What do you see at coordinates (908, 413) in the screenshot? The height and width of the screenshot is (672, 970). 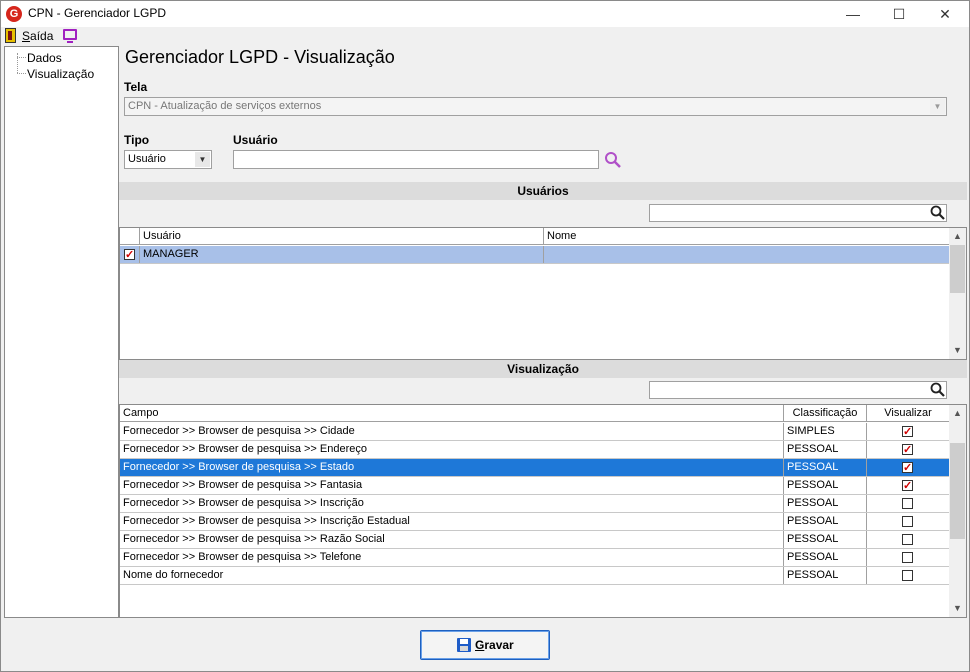 I see `view-col-visualizar: Visualizar` at bounding box center [908, 413].